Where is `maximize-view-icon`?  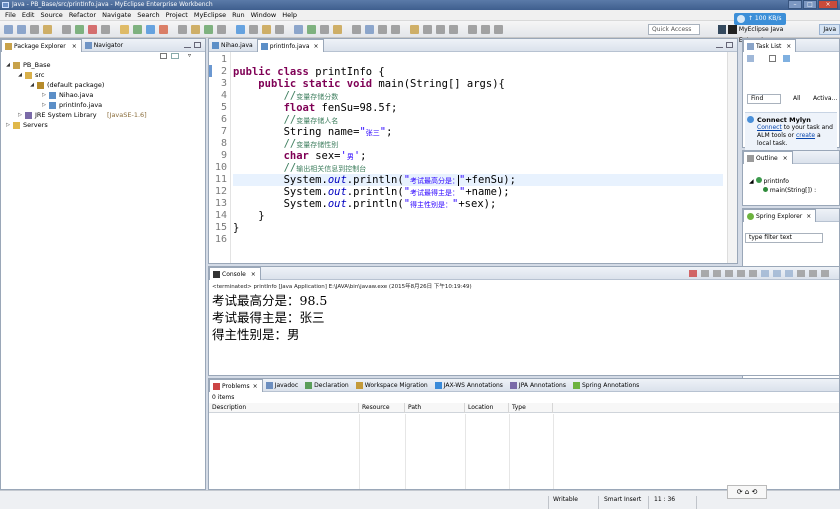 maximize-view-icon is located at coordinates (197, 45).